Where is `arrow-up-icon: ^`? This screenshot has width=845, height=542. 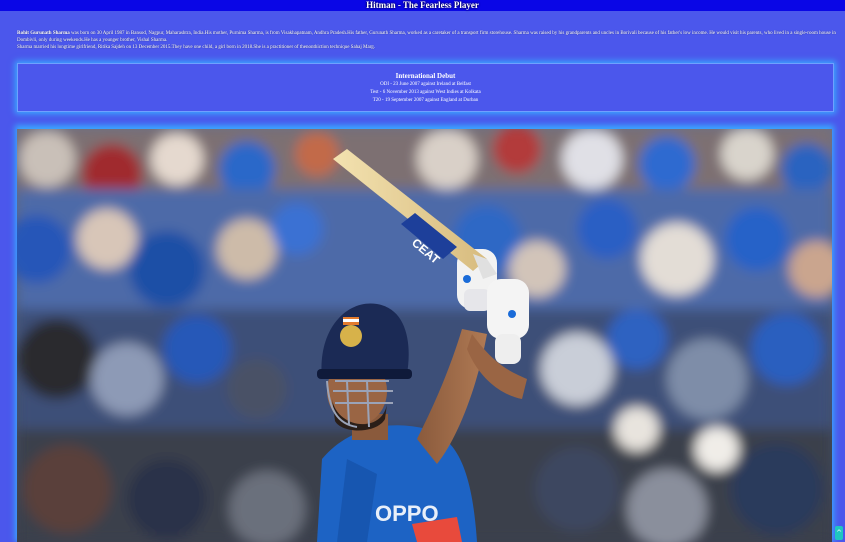
arrow-up-icon: ^ is located at coordinates (839, 533).